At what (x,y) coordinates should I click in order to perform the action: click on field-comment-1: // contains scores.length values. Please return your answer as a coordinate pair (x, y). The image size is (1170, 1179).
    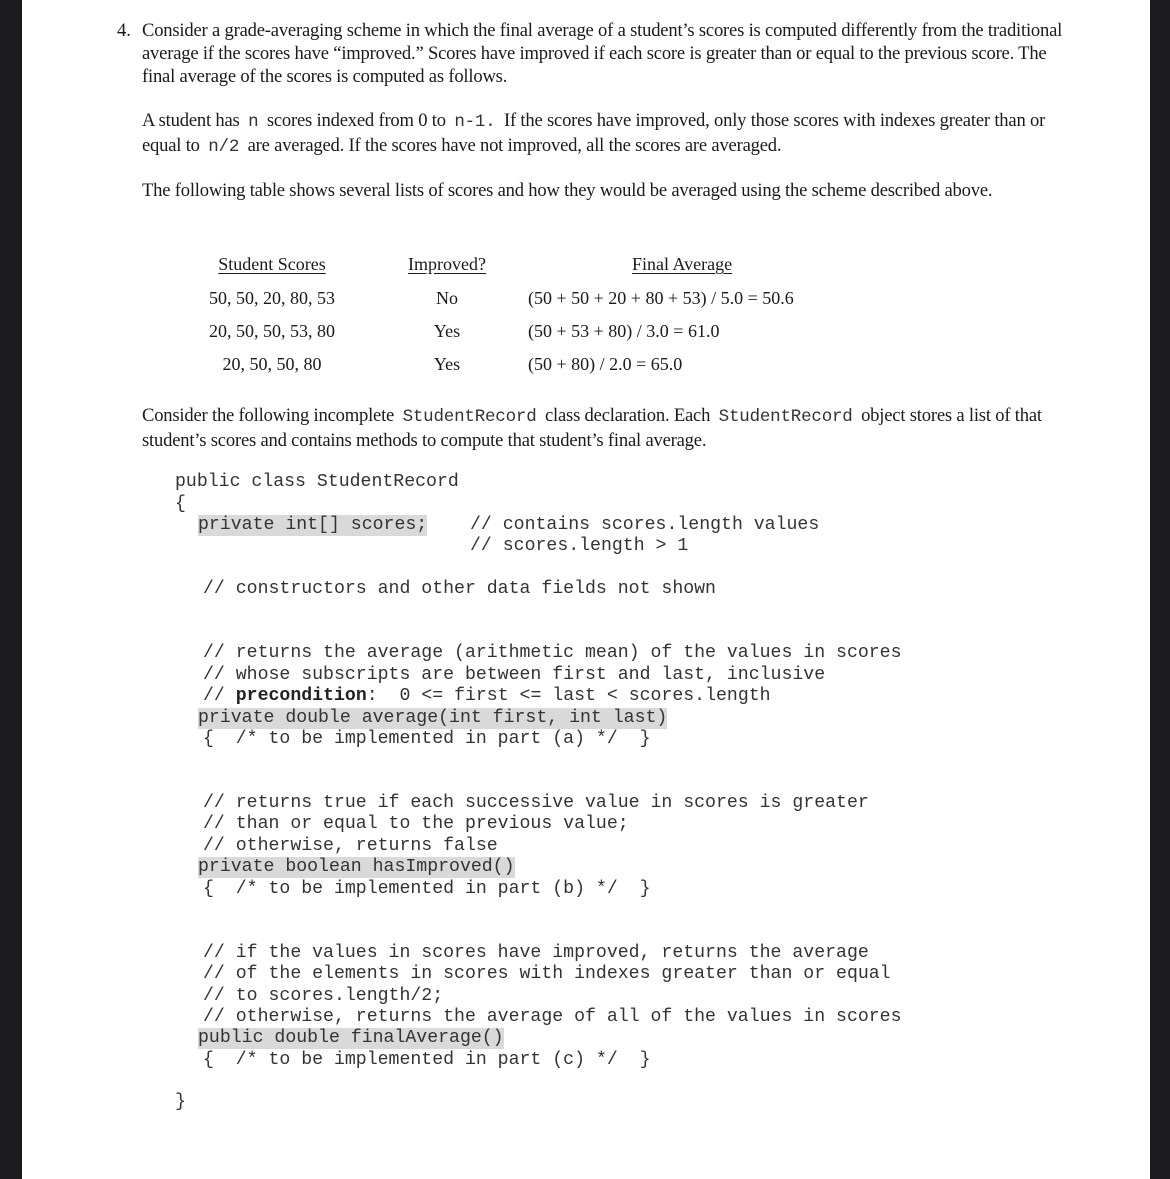
    Looking at the image, I should click on (645, 525).